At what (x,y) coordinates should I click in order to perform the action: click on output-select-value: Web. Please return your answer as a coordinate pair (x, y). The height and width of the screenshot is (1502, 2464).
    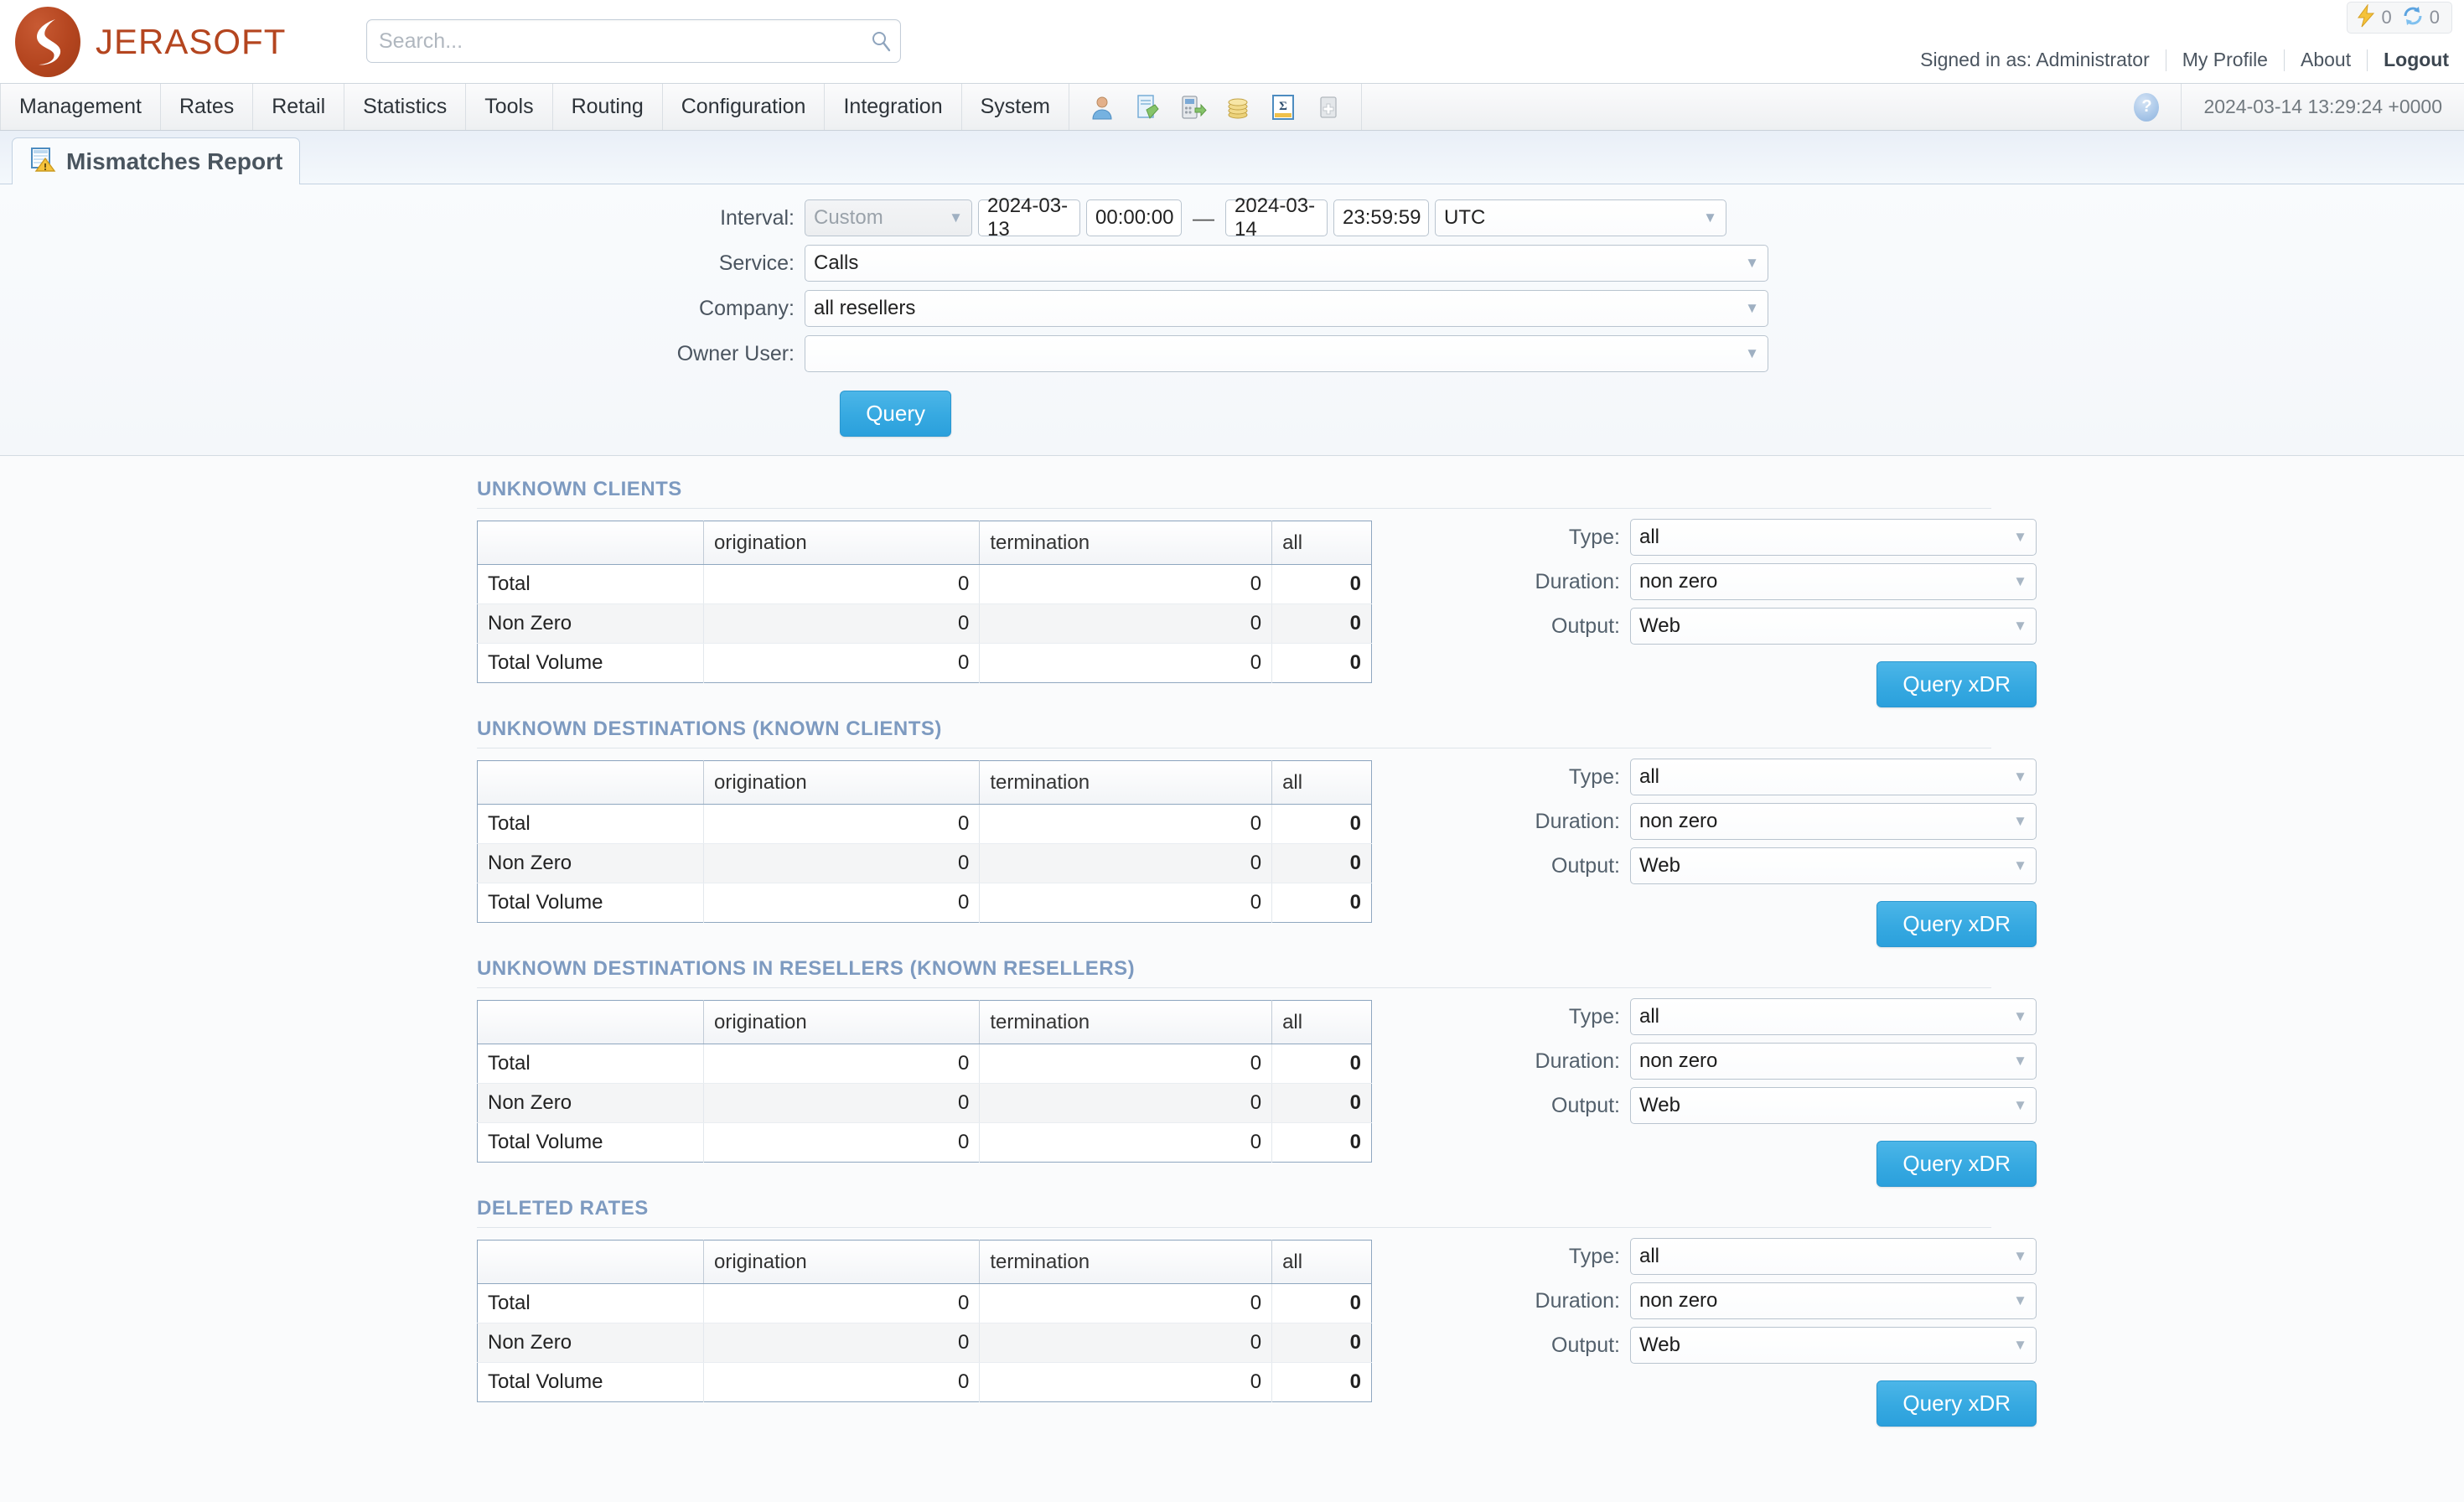
    Looking at the image, I should click on (1659, 866).